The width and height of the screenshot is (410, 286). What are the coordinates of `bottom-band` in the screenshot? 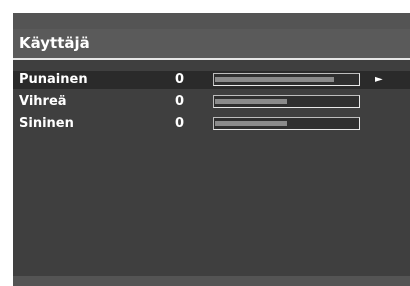 It's located at (211, 281).